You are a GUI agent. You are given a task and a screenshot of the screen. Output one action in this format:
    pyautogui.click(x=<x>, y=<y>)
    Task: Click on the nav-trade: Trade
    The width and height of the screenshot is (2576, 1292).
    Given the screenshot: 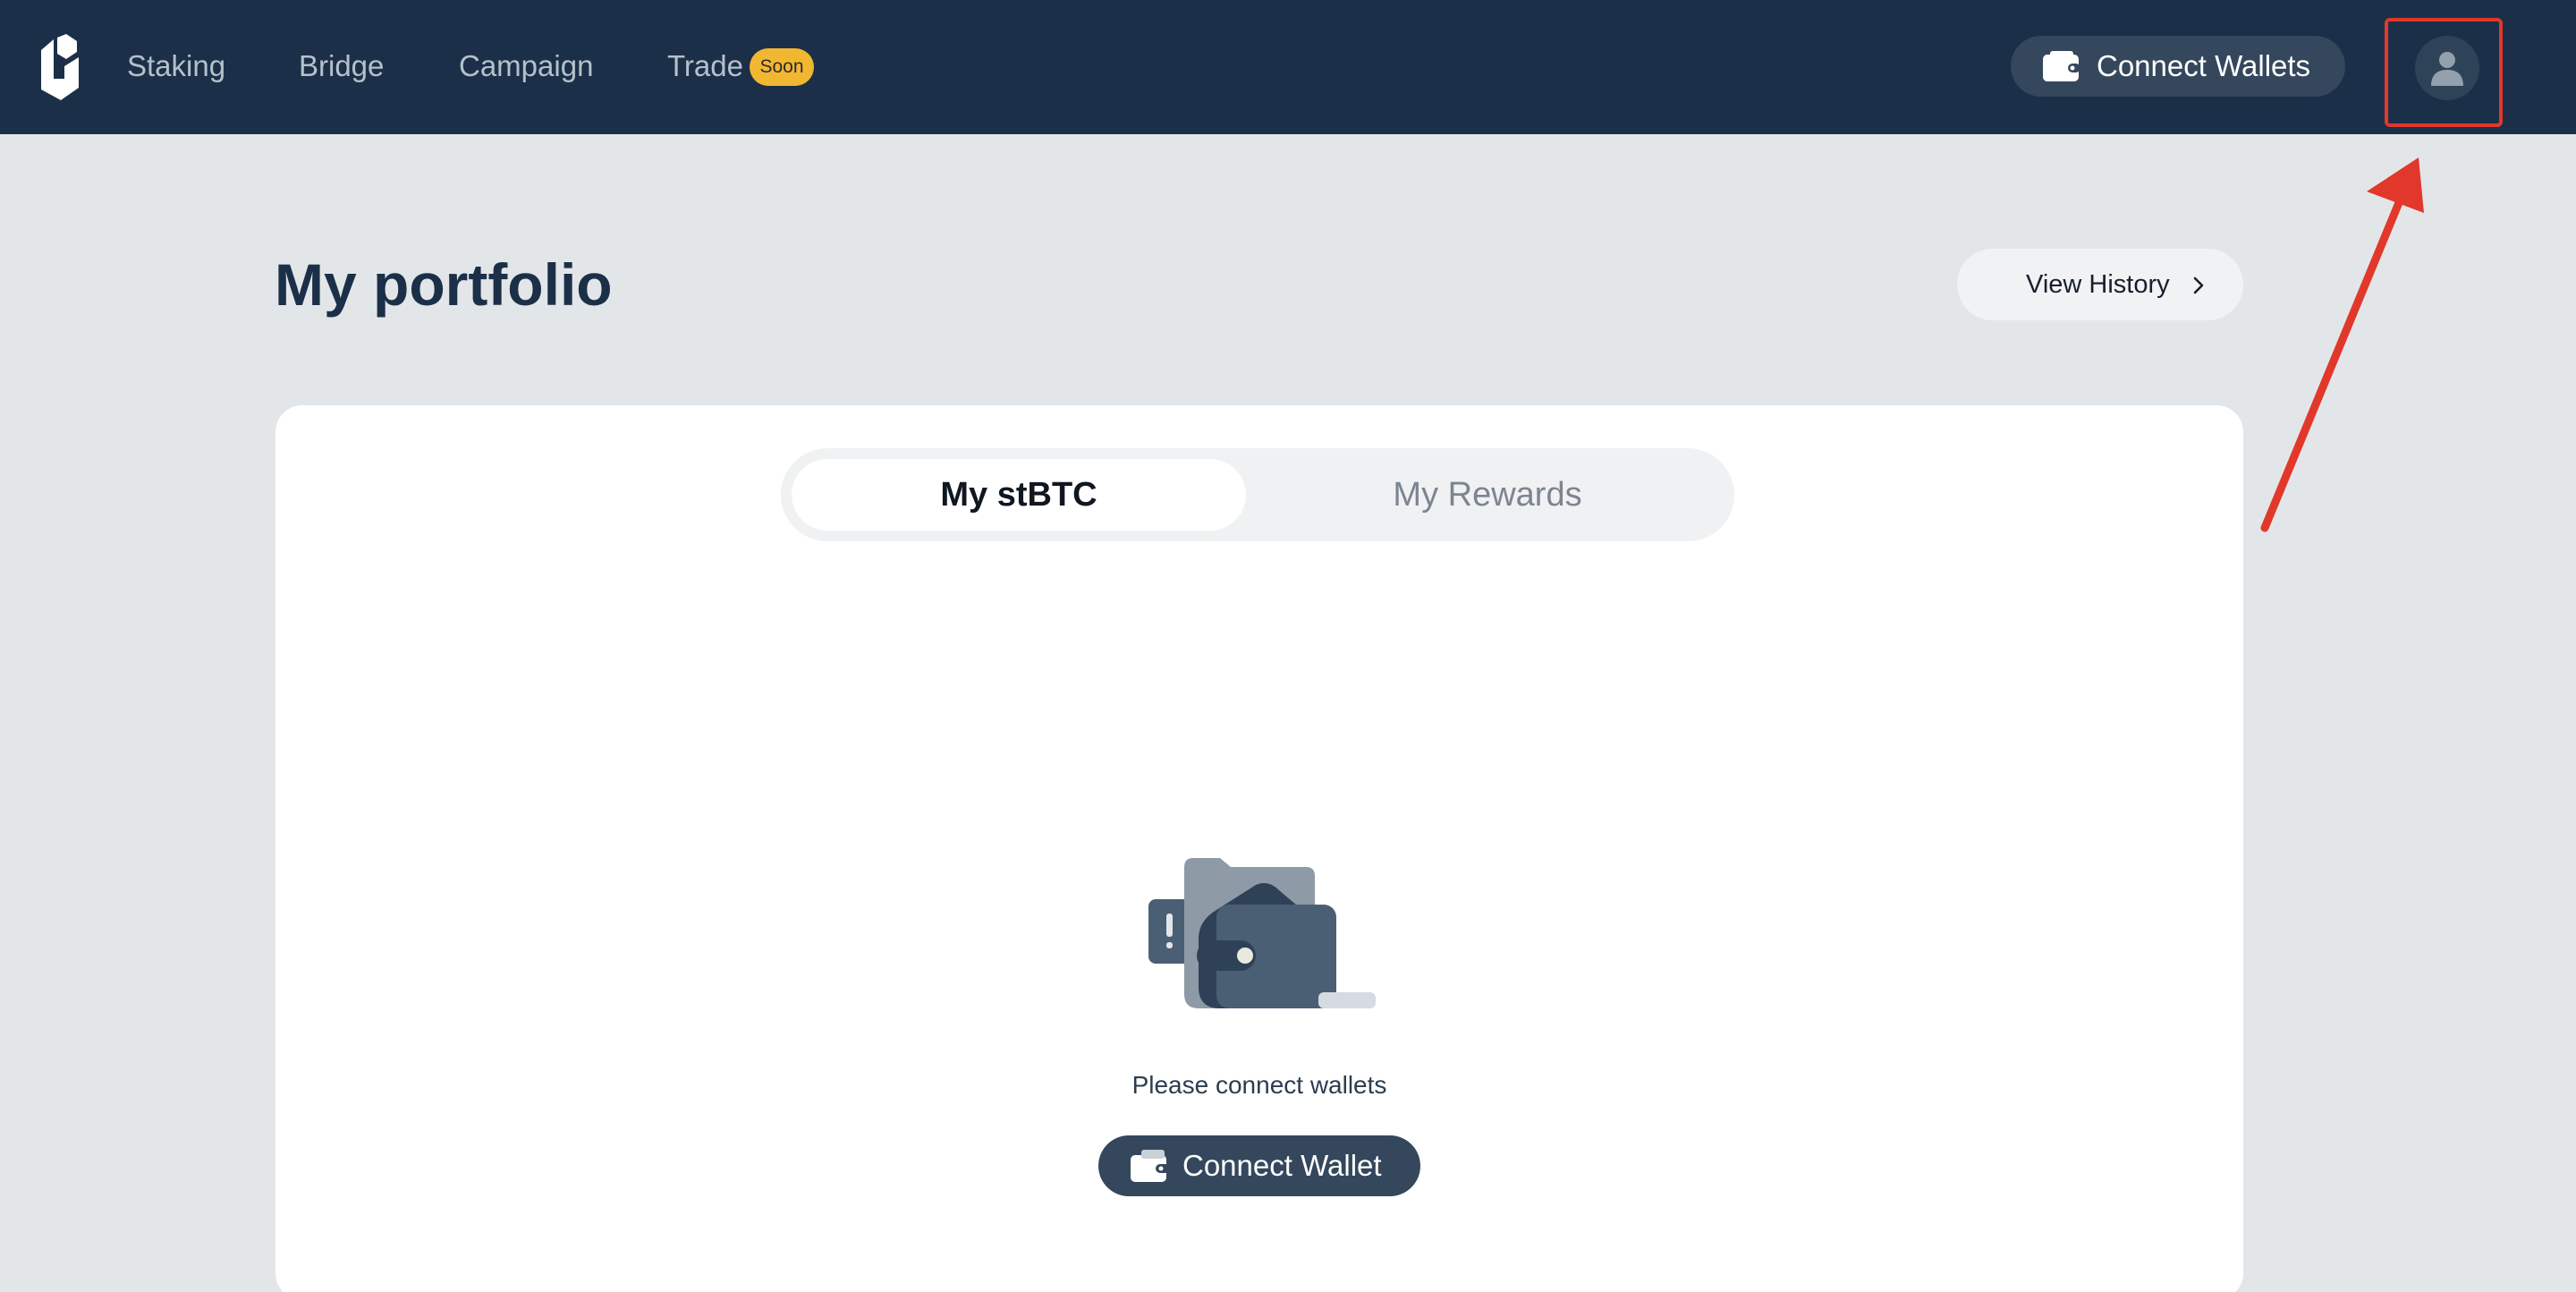 What is the action you would take?
    pyautogui.click(x=705, y=66)
    